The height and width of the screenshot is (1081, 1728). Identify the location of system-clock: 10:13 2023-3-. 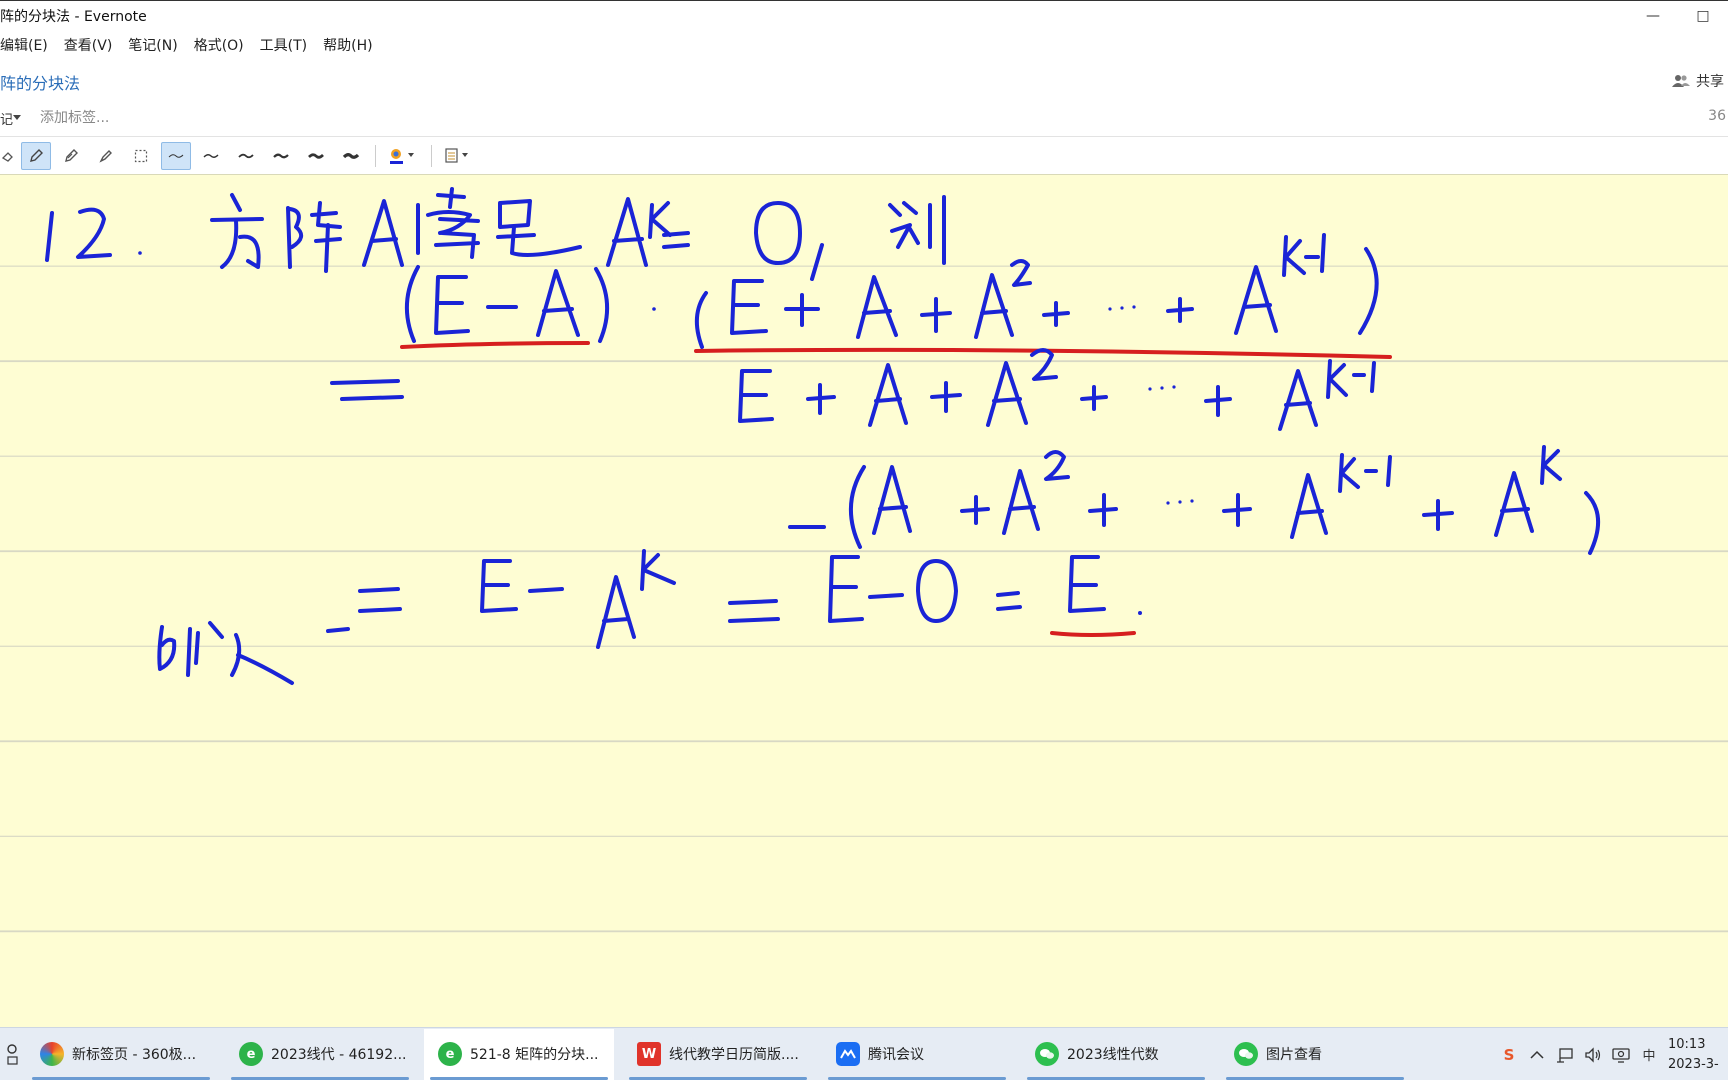
(1695, 1055).